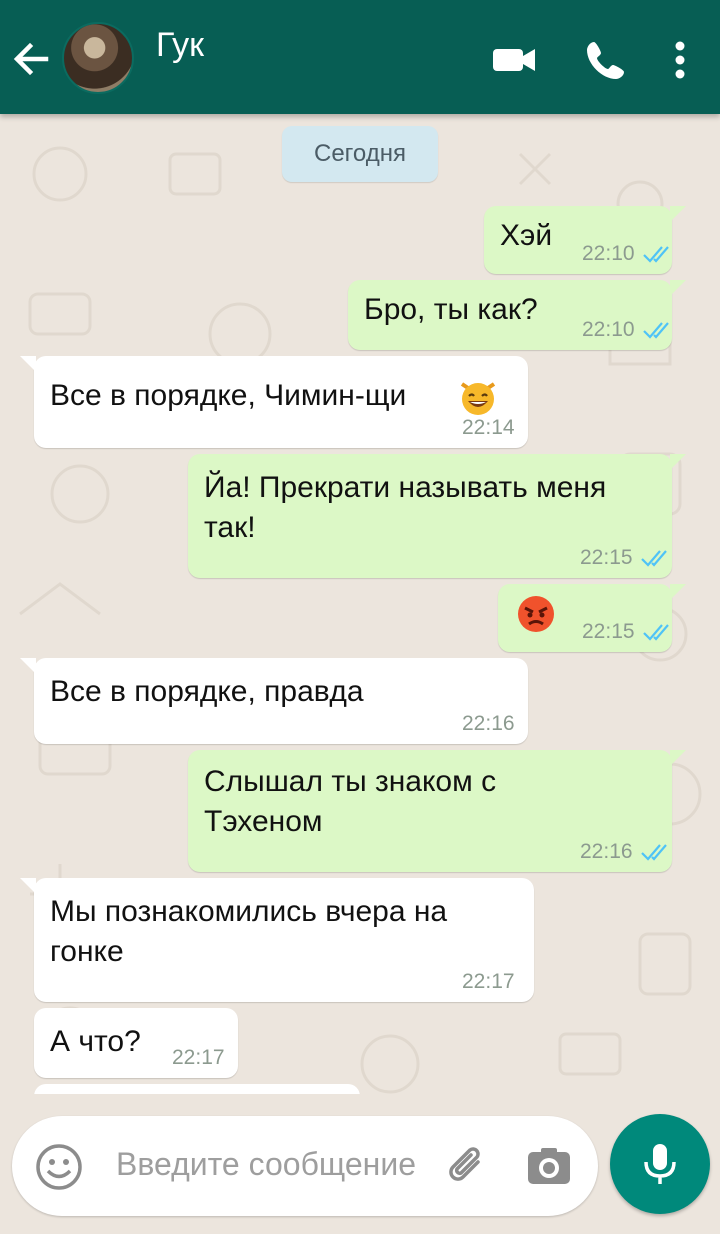  What do you see at coordinates (249, 931) in the screenshot?
I see `message-text: Мы познакомились вчера на гонке` at bounding box center [249, 931].